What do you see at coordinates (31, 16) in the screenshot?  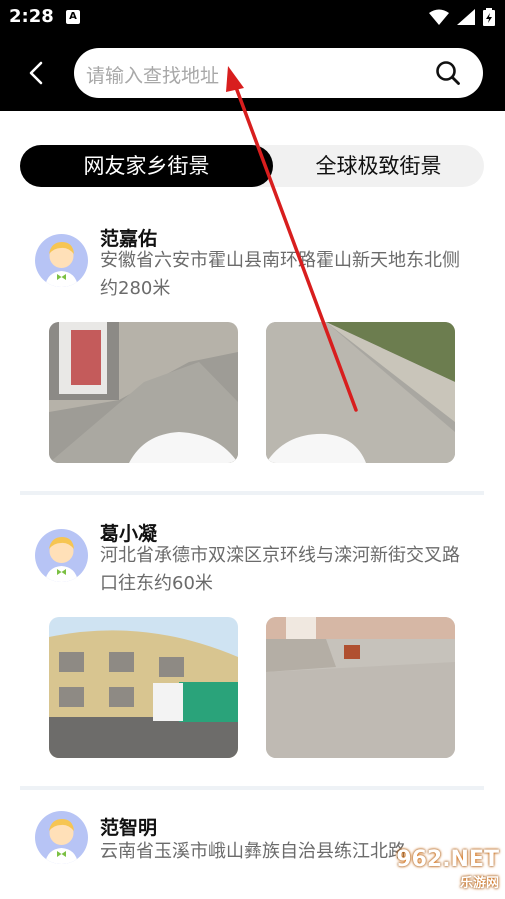 I see `status-time: 2:28` at bounding box center [31, 16].